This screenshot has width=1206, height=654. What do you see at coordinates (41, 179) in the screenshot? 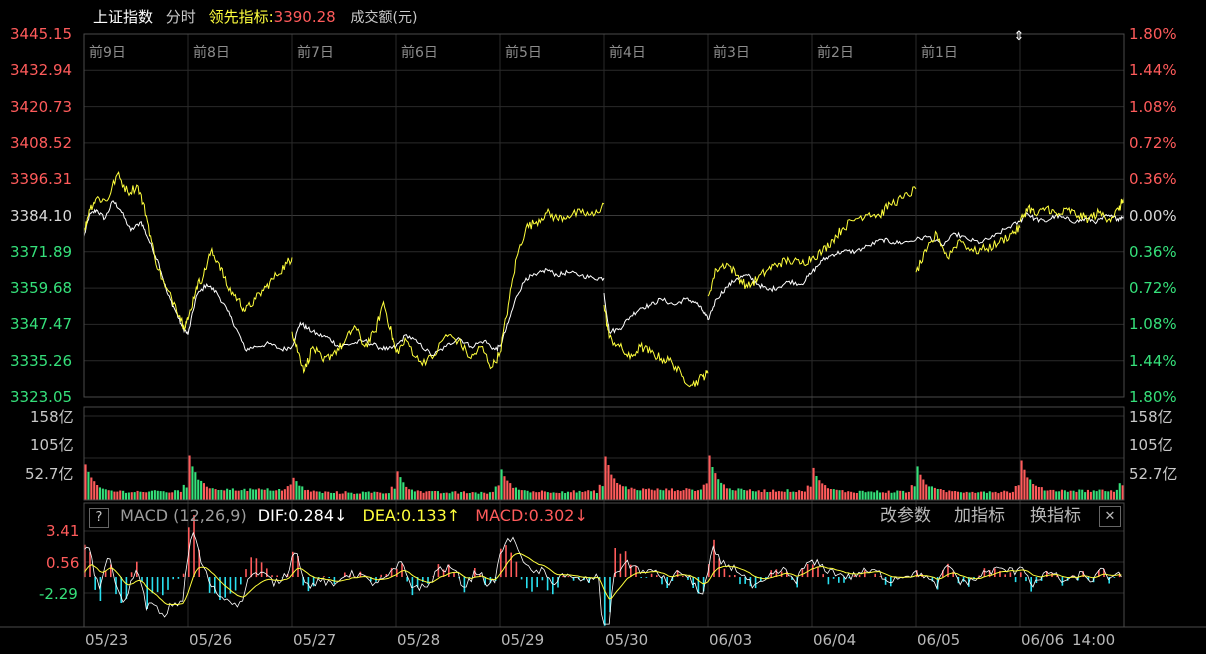
I see `price-axis-label: 3396.31` at bounding box center [41, 179].